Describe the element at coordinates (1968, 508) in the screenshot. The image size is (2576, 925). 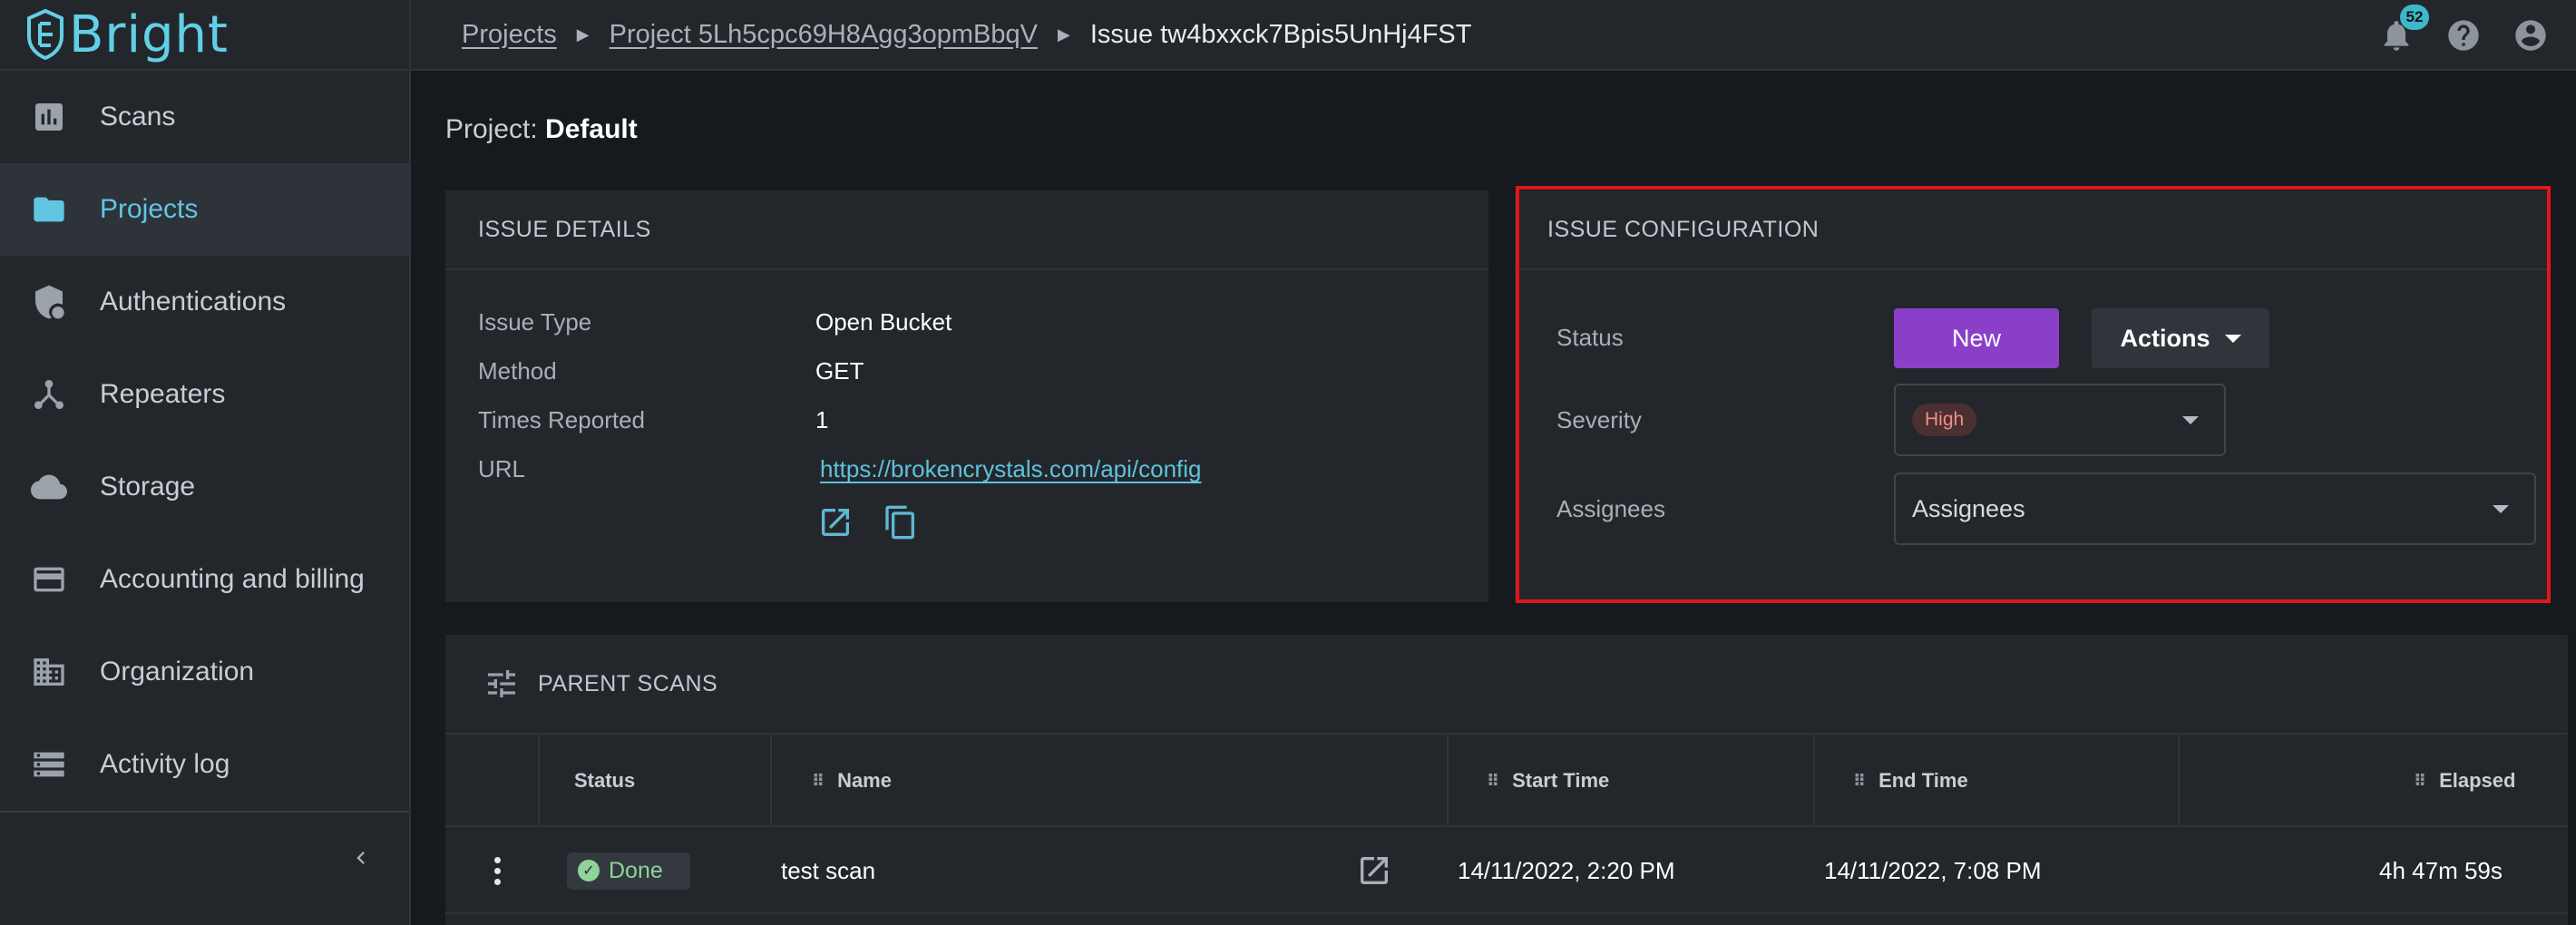
I see `assignees-placeholder: Assignees` at that location.